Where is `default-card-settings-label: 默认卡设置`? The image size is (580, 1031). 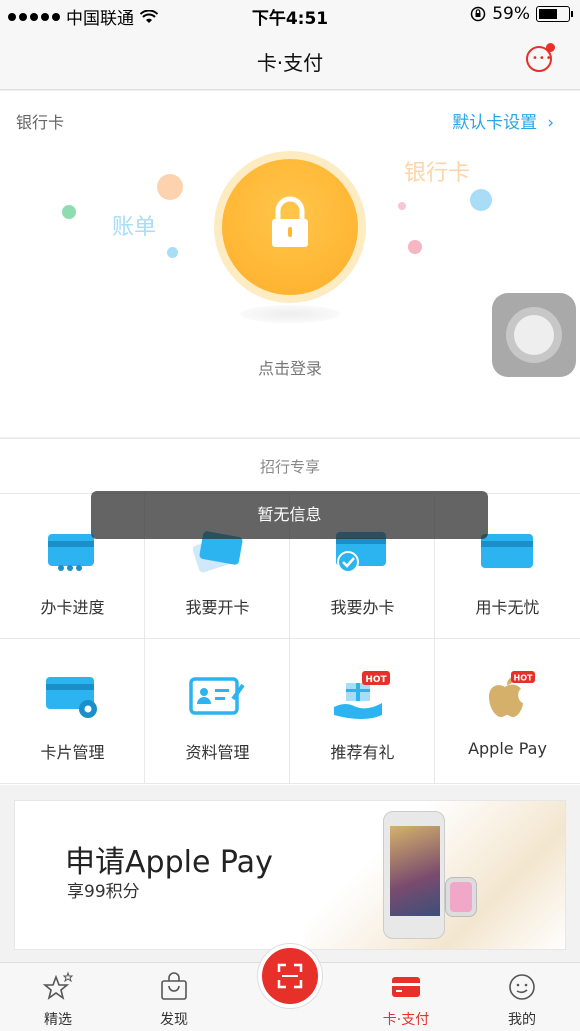 default-card-settings-label: 默认卡设置 is located at coordinates (495, 123).